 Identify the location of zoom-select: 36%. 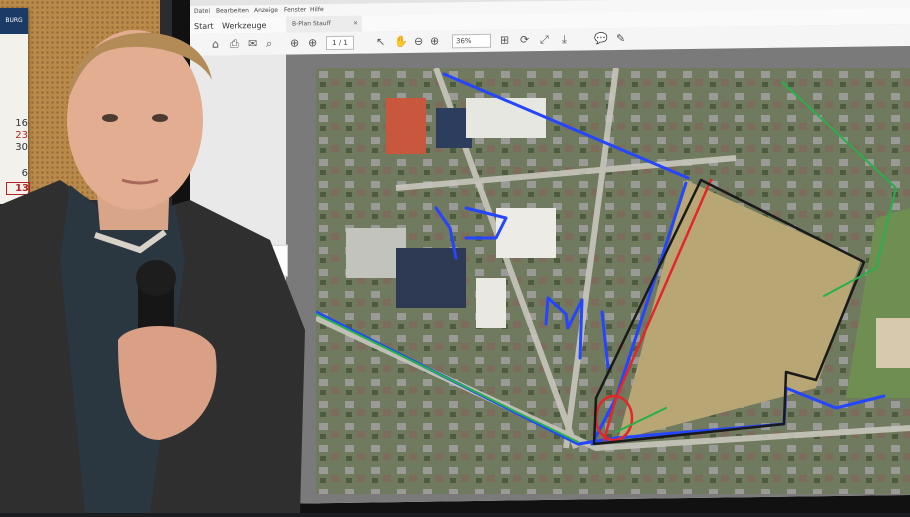
(471, 41).